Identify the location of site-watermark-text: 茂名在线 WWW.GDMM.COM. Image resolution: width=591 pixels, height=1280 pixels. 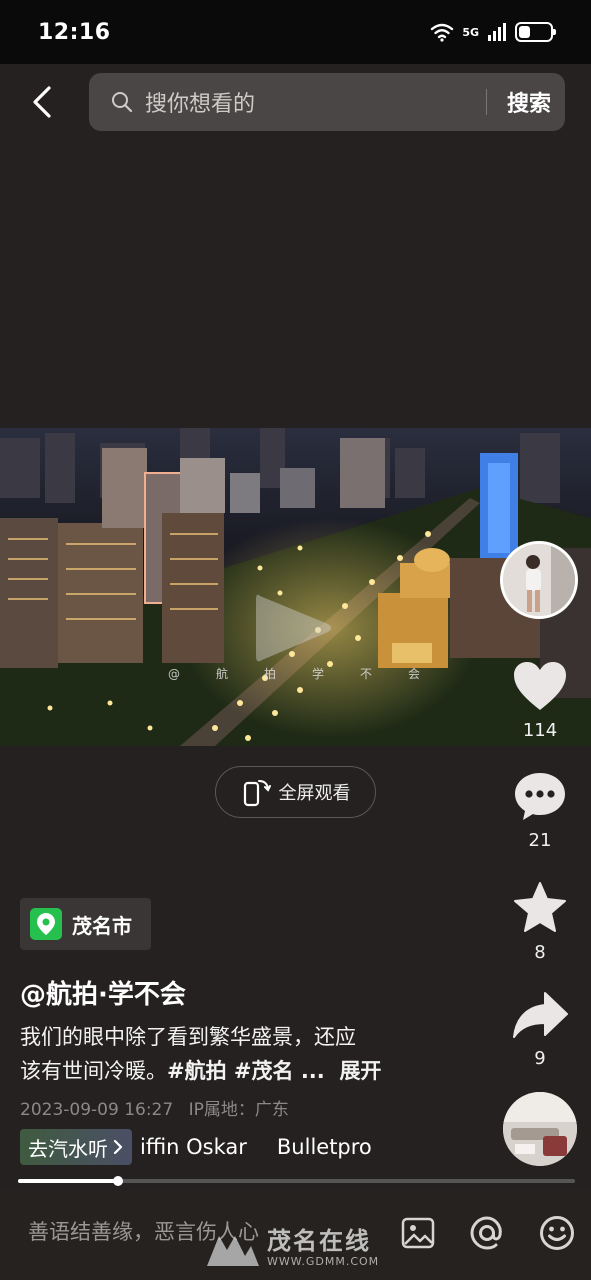
(323, 1248).